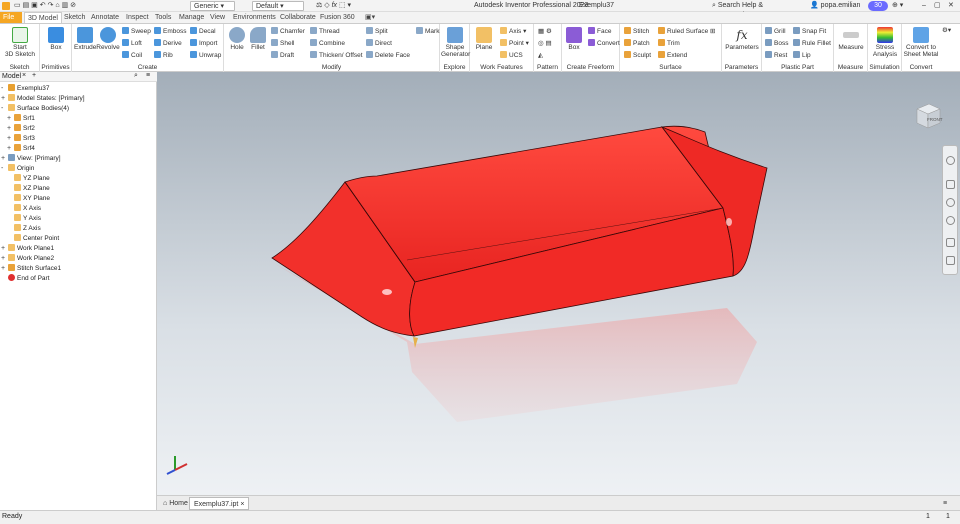  Describe the element at coordinates (24, 119) in the screenshot. I see `tree-node: Srf1` at that location.